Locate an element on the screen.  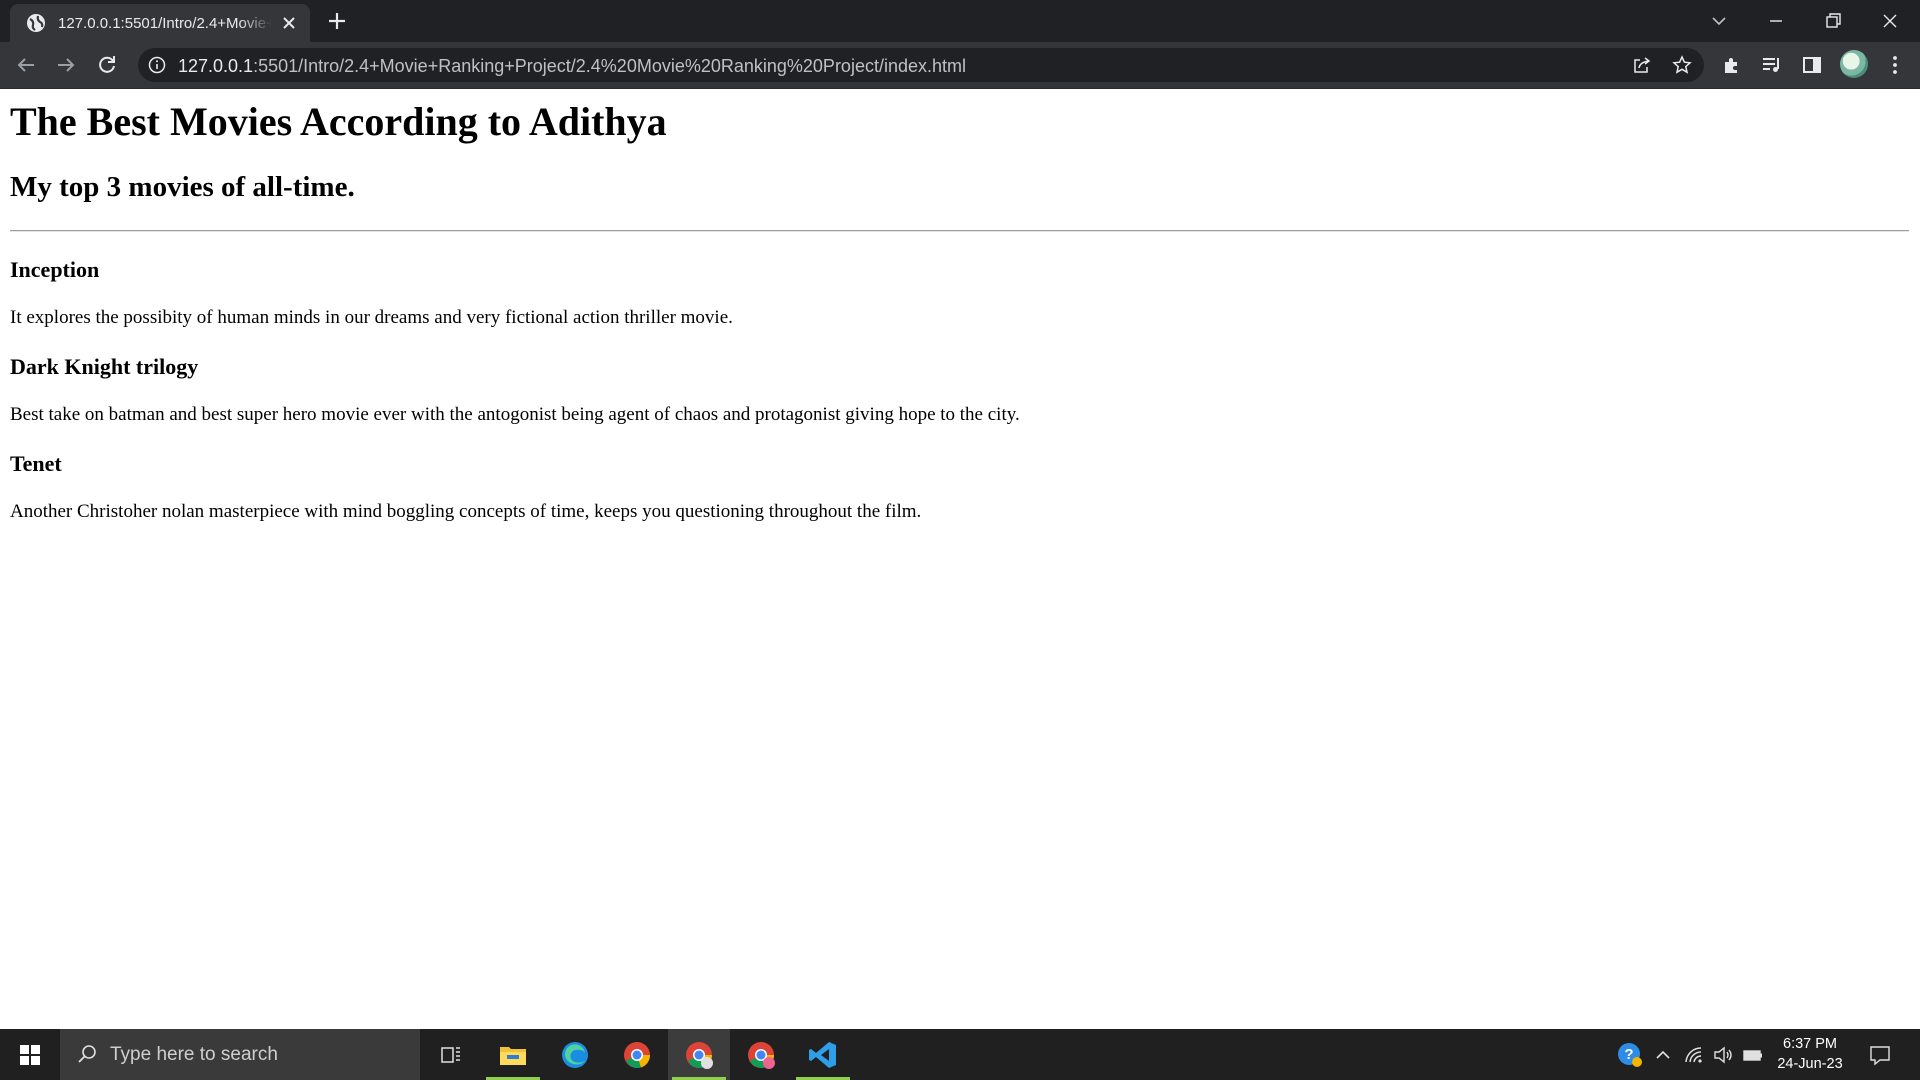
folder-icon is located at coordinates (513, 1056).